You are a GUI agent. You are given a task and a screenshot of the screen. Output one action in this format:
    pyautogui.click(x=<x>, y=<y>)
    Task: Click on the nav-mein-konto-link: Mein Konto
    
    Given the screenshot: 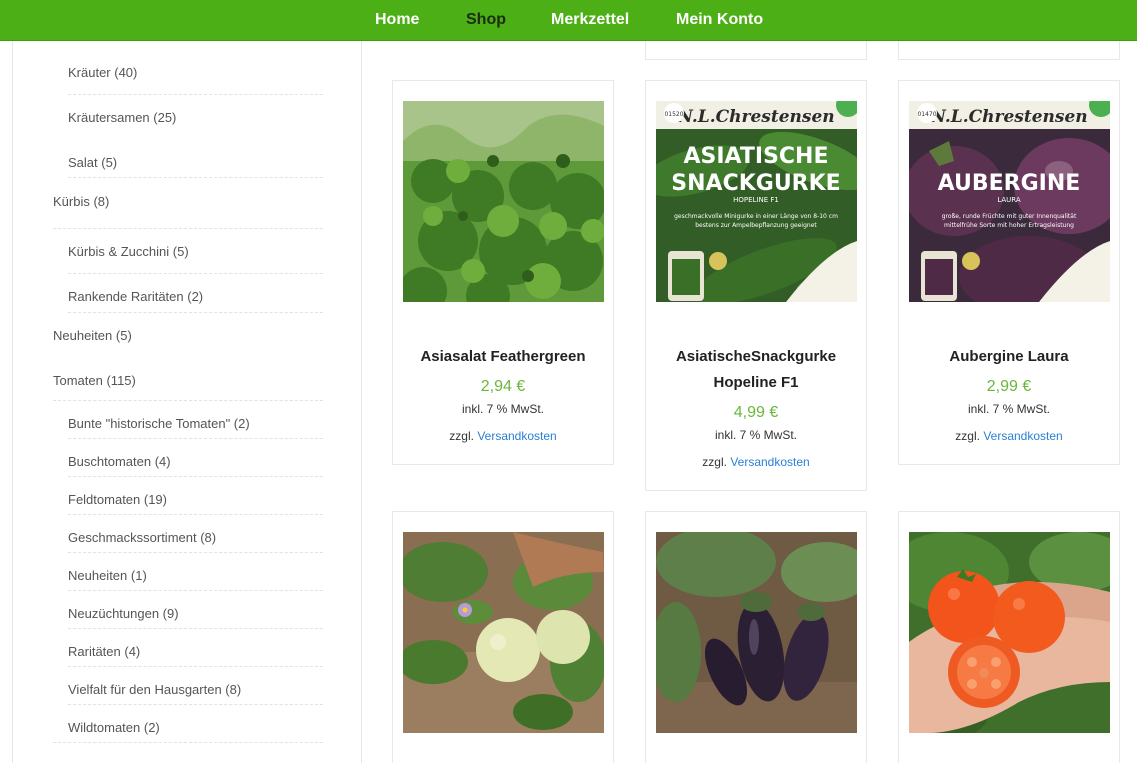 What is the action you would take?
    pyautogui.click(x=719, y=20)
    